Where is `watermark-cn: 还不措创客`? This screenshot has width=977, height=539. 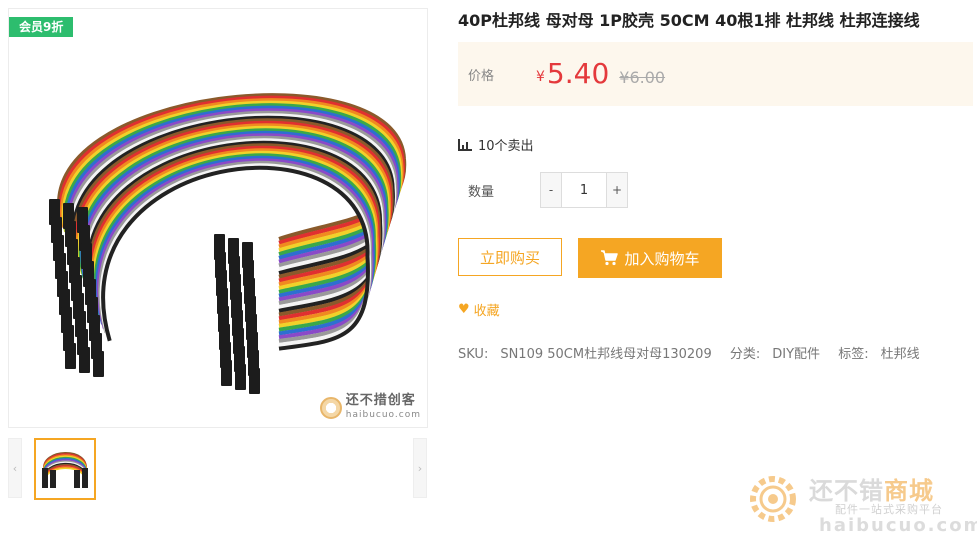 watermark-cn: 还不措创客 is located at coordinates (380, 400).